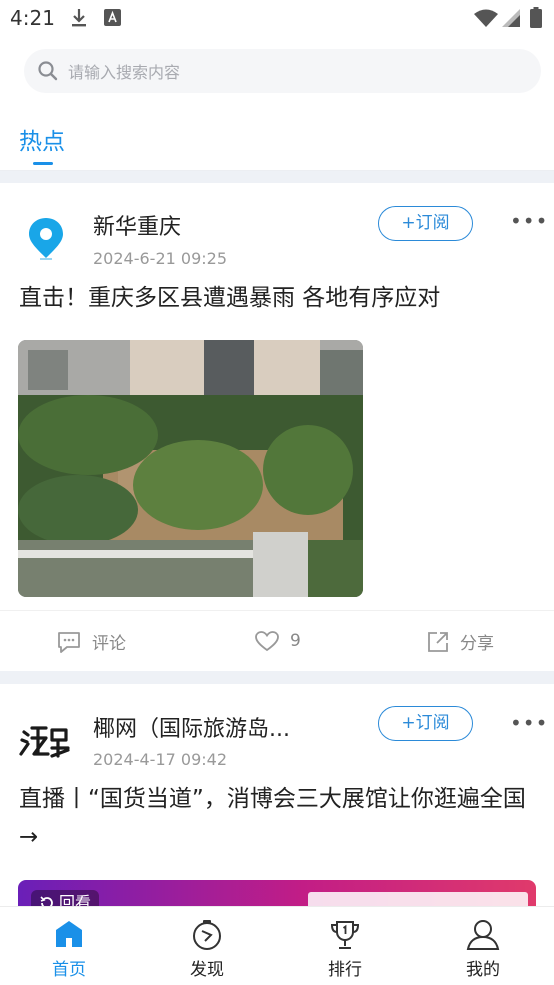  I want to click on battery-icon, so click(536, 17).